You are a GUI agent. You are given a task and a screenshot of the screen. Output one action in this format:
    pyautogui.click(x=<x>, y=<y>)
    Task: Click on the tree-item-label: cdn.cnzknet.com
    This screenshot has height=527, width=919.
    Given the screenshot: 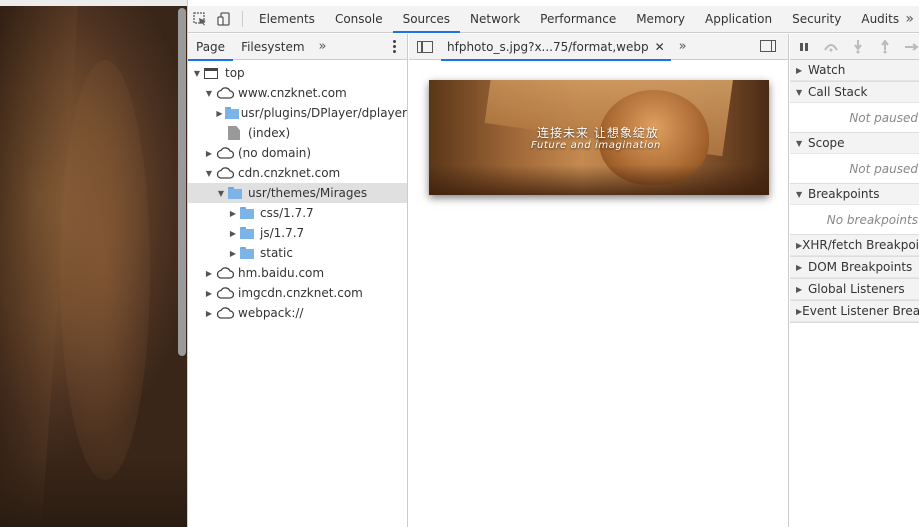 What is the action you would take?
    pyautogui.click(x=289, y=173)
    